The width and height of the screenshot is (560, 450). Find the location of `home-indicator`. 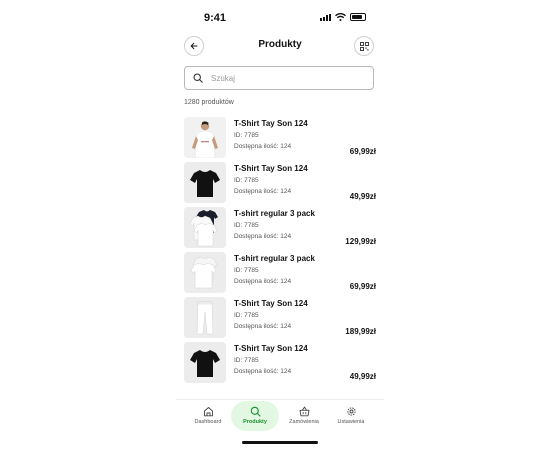

home-indicator is located at coordinates (280, 442).